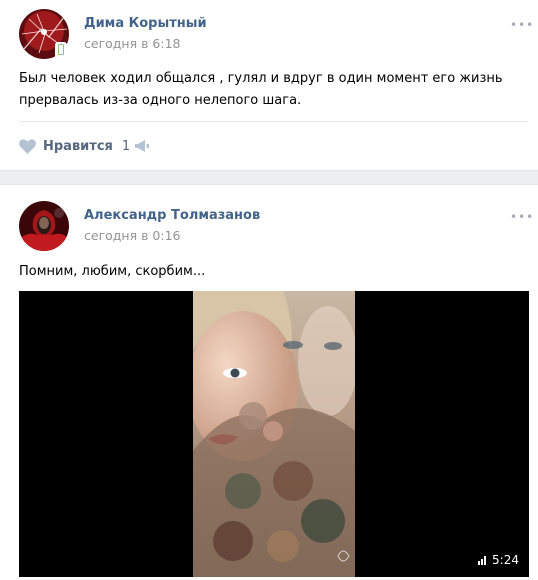 The image size is (538, 580). What do you see at coordinates (142, 146) in the screenshot?
I see `share-icon` at bounding box center [142, 146].